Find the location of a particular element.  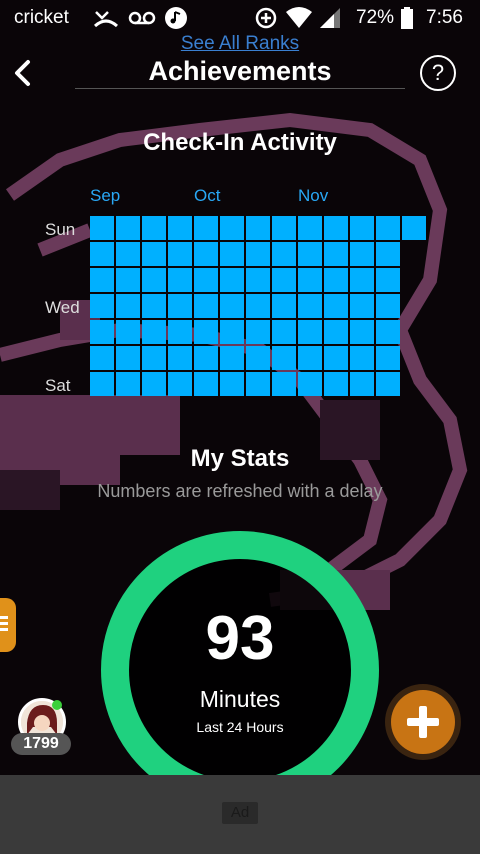

my-stats-title: My Stats is located at coordinates (240, 458).